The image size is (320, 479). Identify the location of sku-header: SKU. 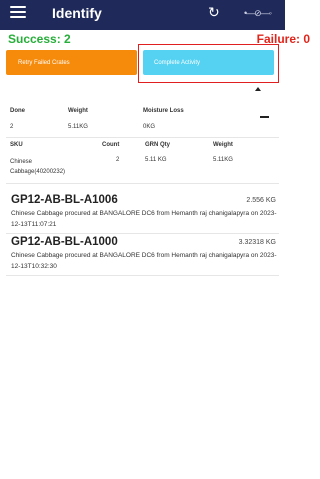
(16, 145).